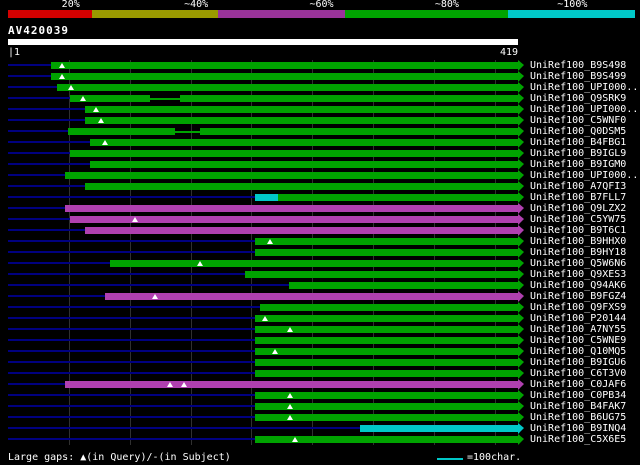 This screenshot has height=465, width=640. What do you see at coordinates (320, 307) in the screenshot?
I see `hit-row: UniRef100_Q9FXS9` at bounding box center [320, 307].